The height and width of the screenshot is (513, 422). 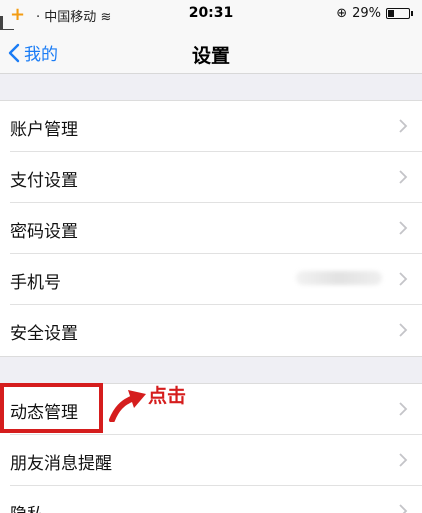 I want to click on lock-rotation-icon: ⊕, so click(x=342, y=13).